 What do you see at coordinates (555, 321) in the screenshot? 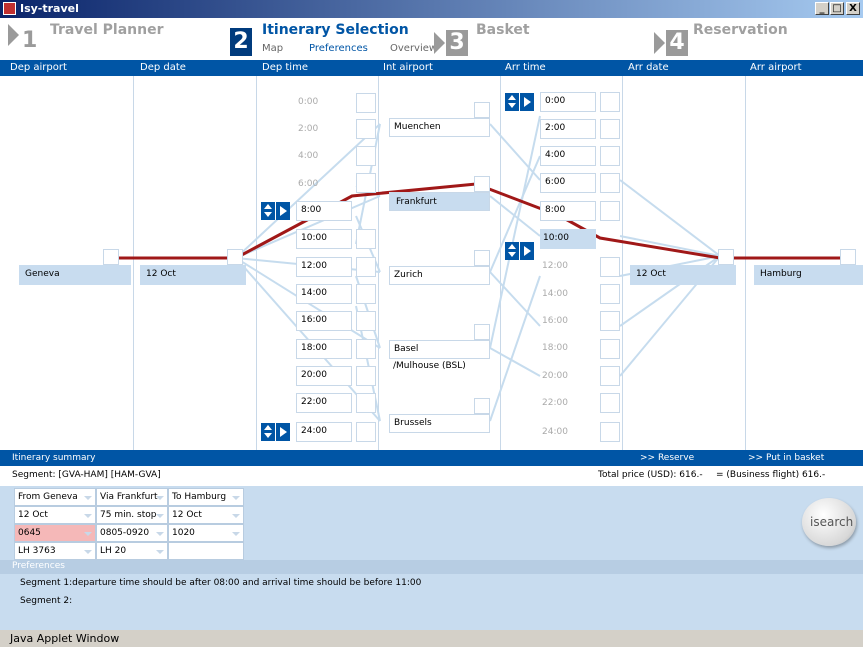
I see `arr-time-16: 16:00` at bounding box center [555, 321].